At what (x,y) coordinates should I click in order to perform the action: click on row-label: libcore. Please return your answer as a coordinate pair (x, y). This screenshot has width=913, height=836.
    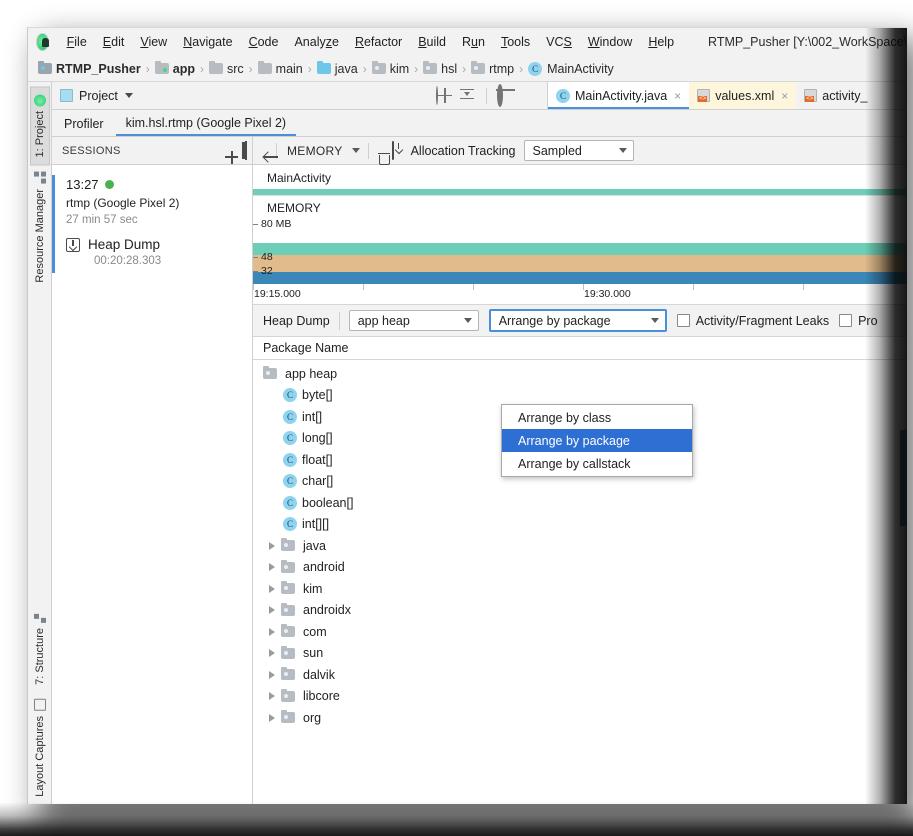
    Looking at the image, I should click on (321, 696).